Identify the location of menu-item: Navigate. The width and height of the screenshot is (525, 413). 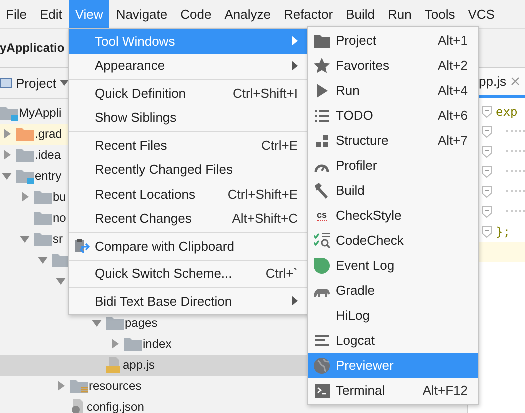
(142, 14).